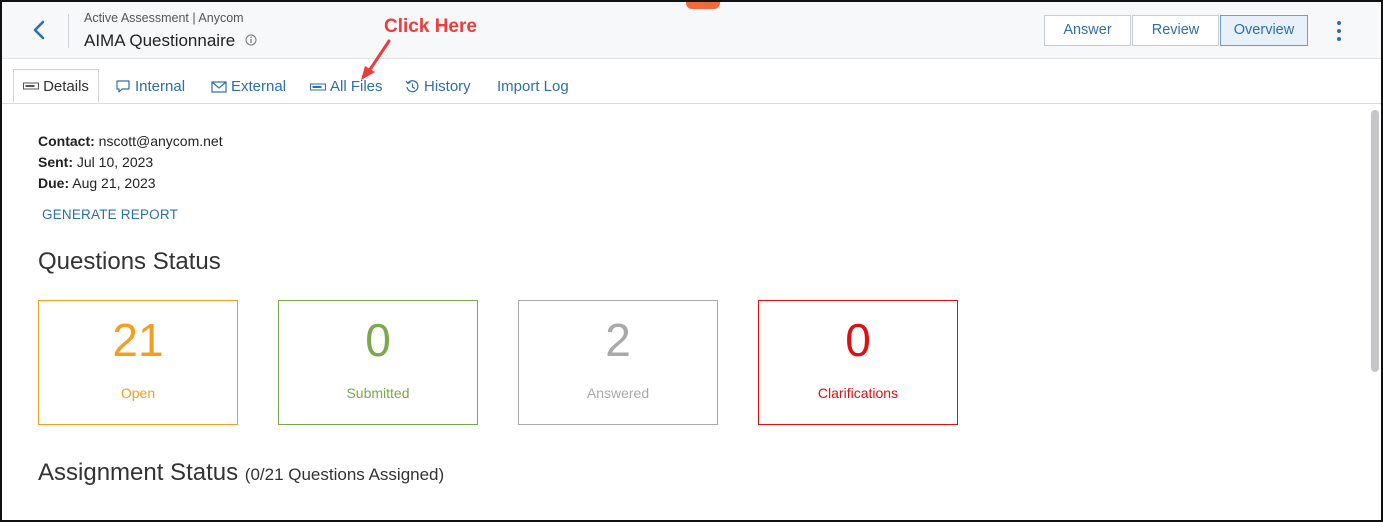  I want to click on due-value: Aug 21, 2023, so click(114, 183).